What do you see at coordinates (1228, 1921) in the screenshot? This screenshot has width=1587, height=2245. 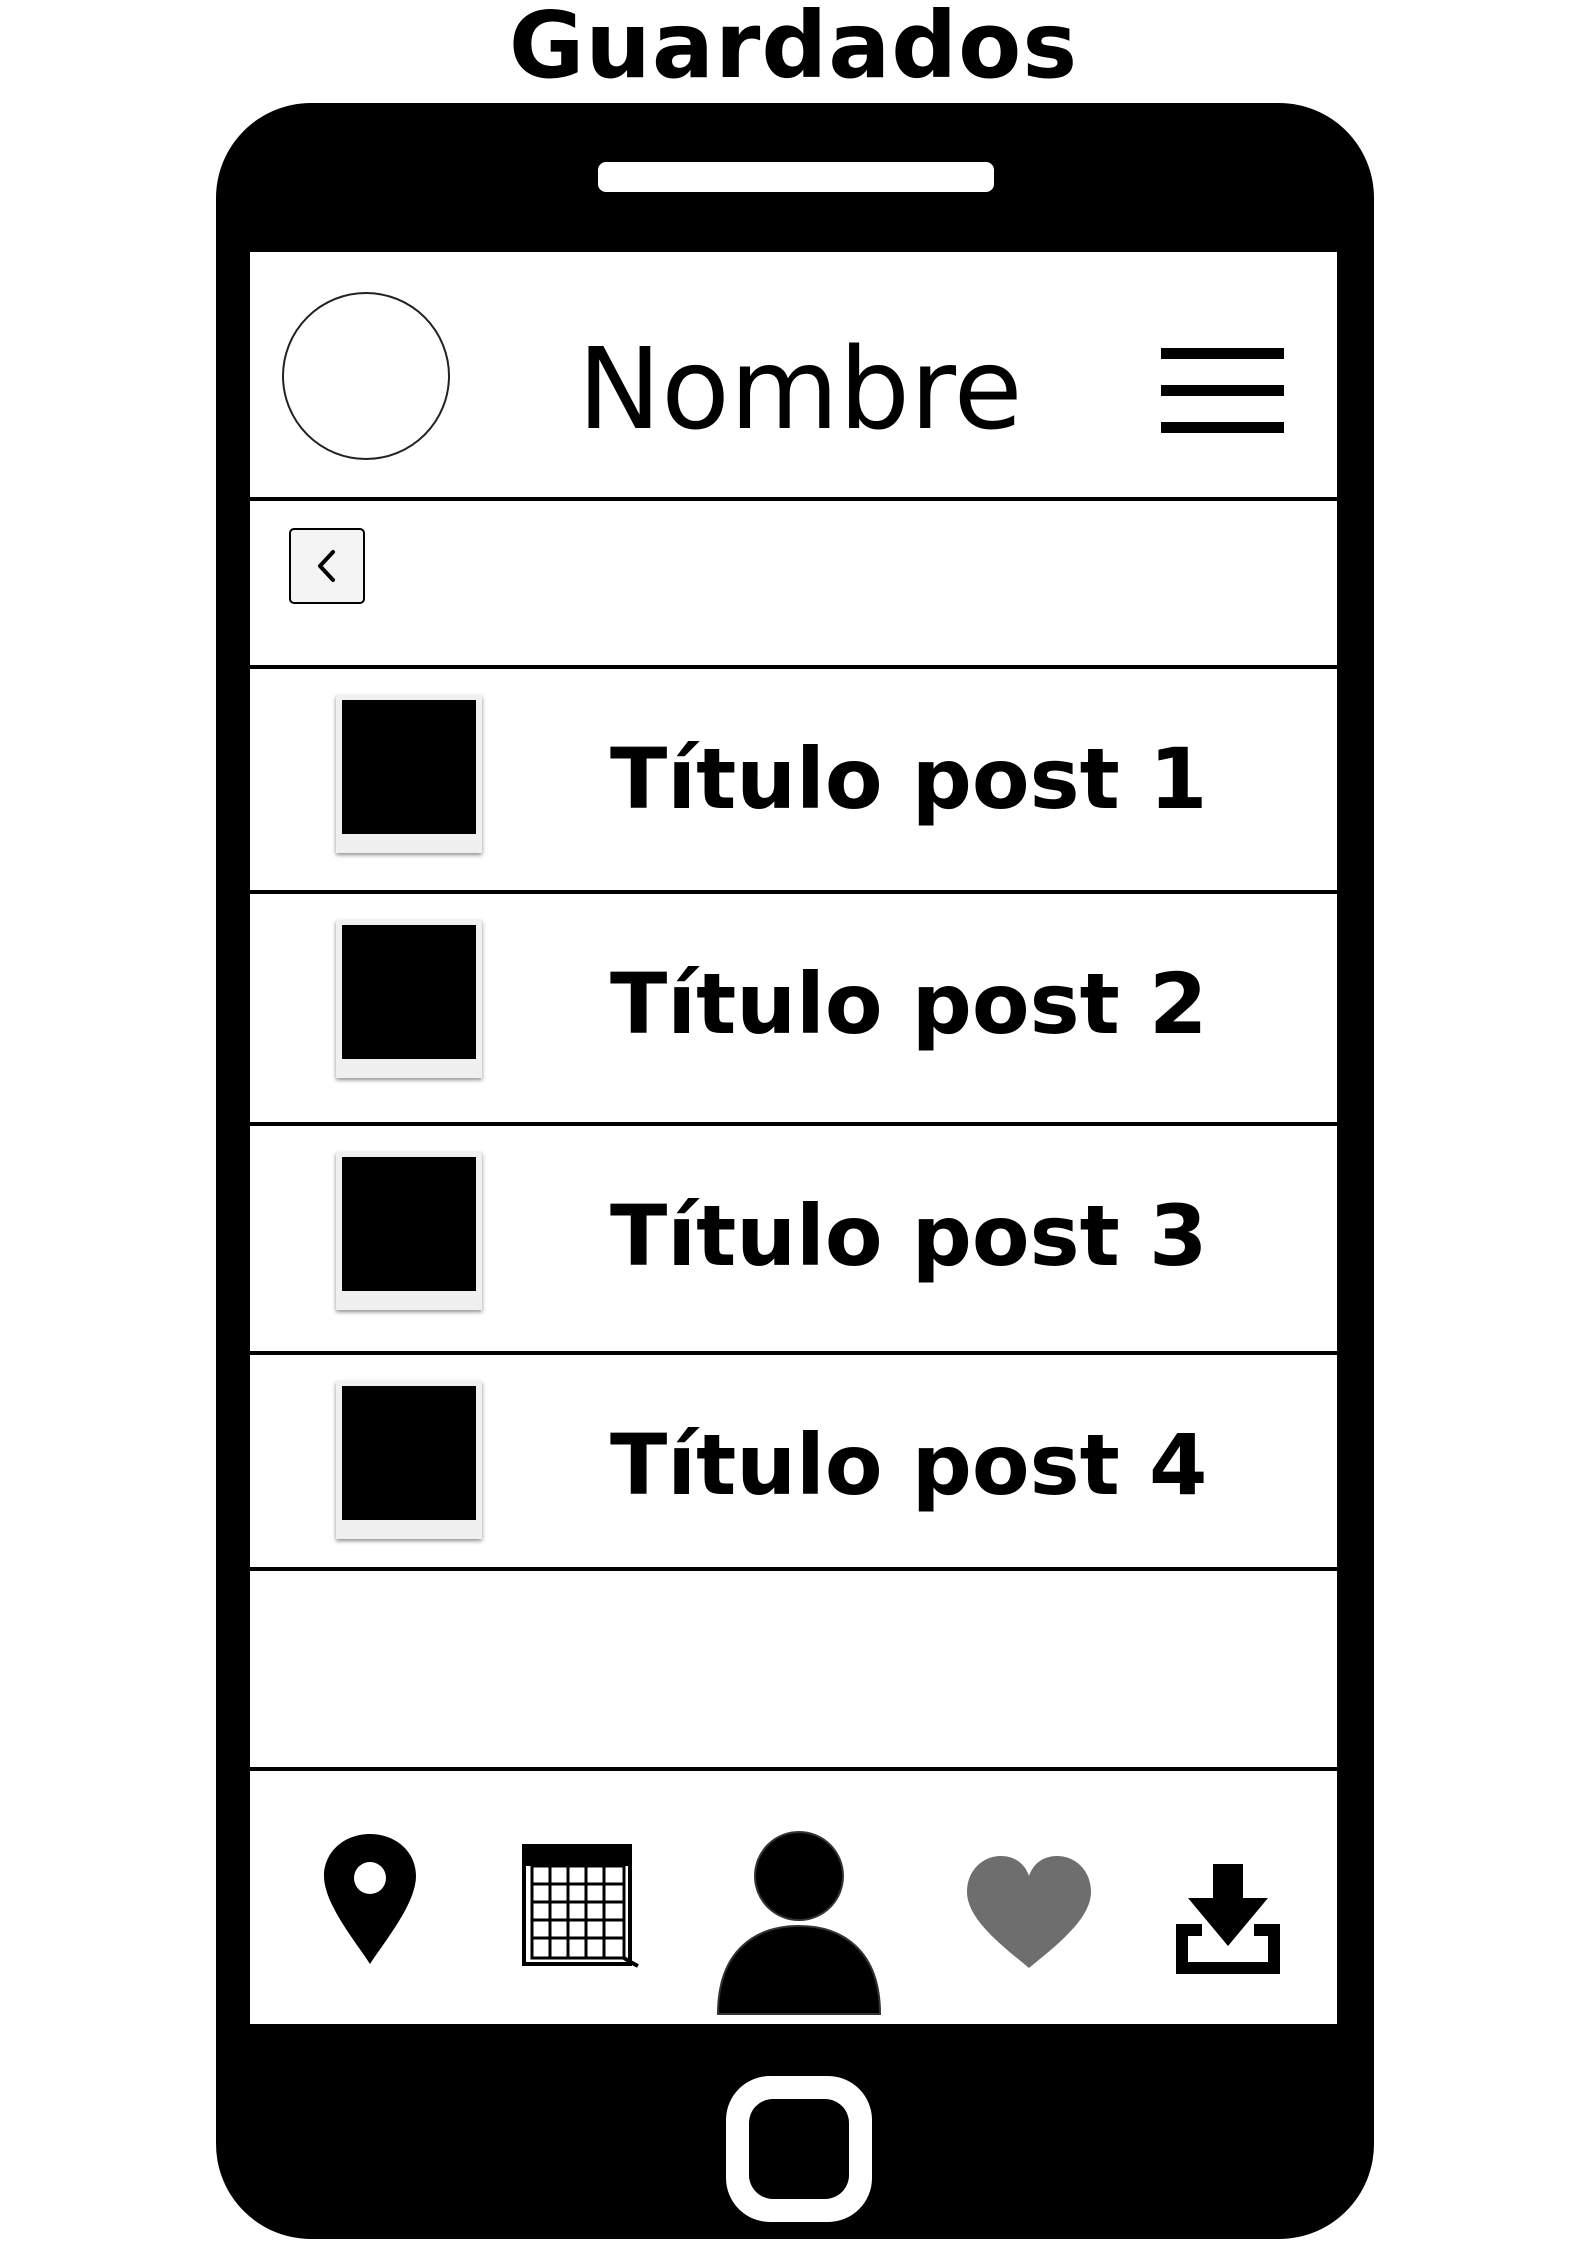 I see `download-icon` at bounding box center [1228, 1921].